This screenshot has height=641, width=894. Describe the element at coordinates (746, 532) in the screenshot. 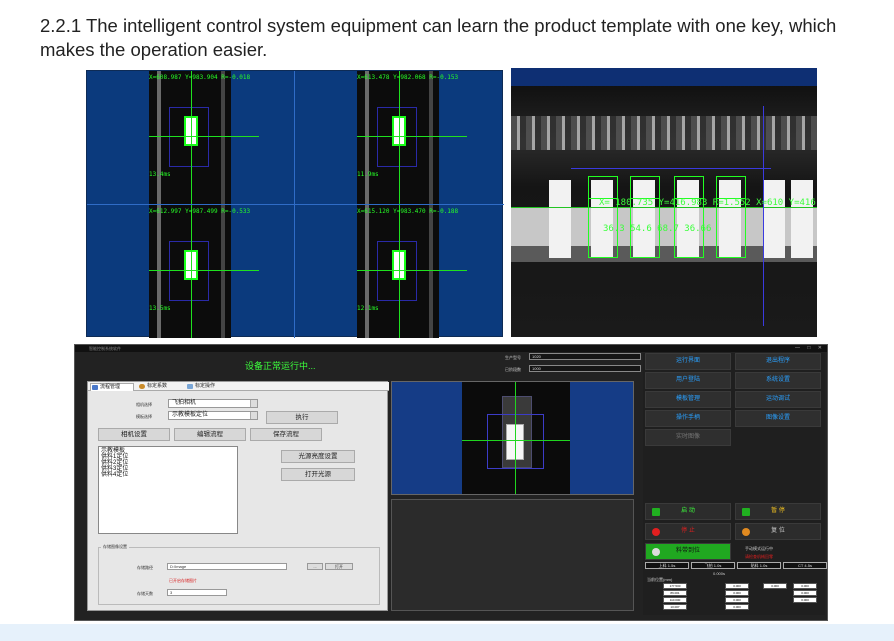

I see `reset-icon` at that location.